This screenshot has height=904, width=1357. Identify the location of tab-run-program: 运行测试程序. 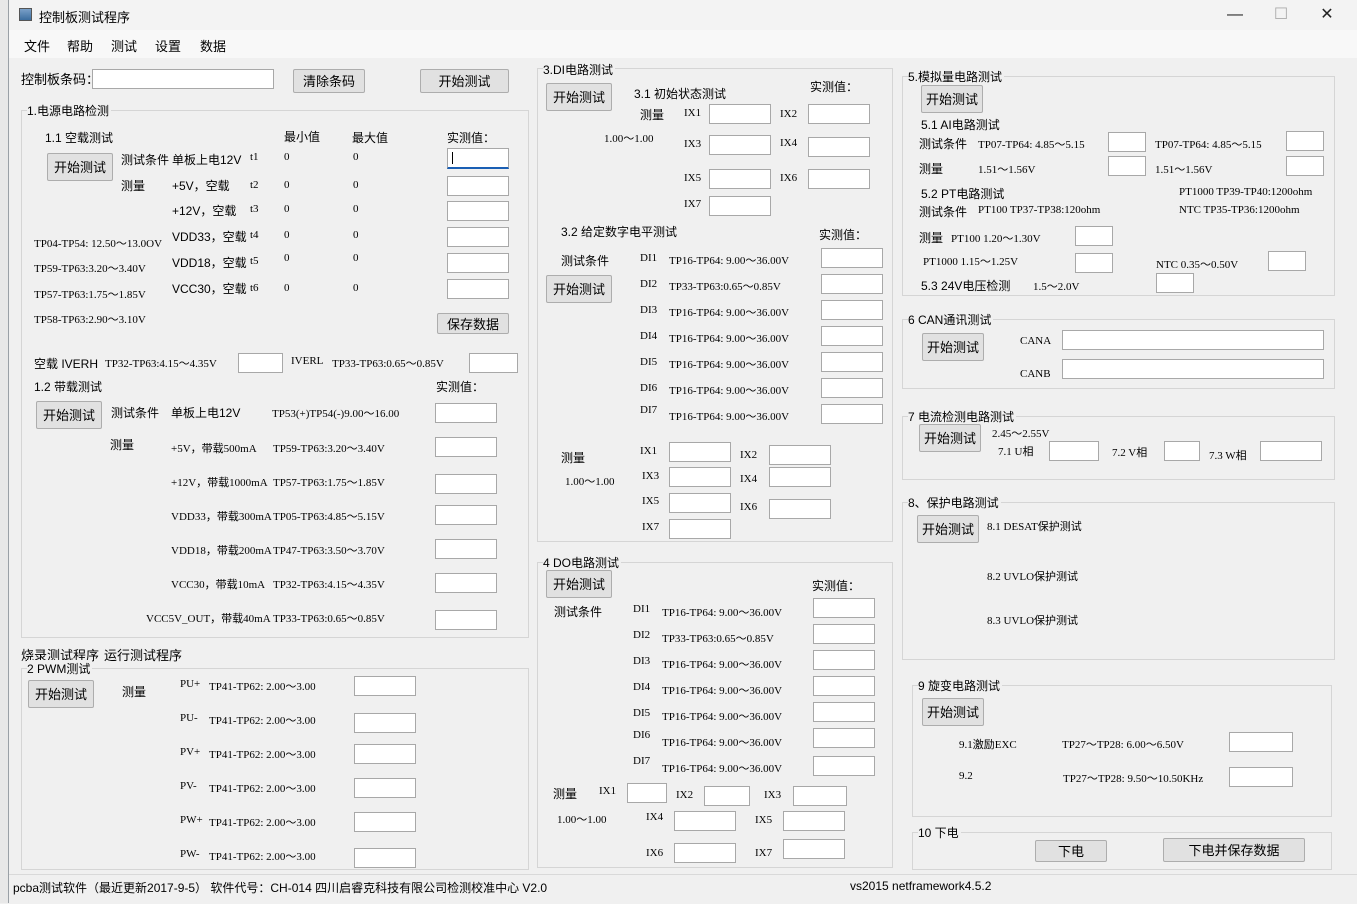
(143, 654).